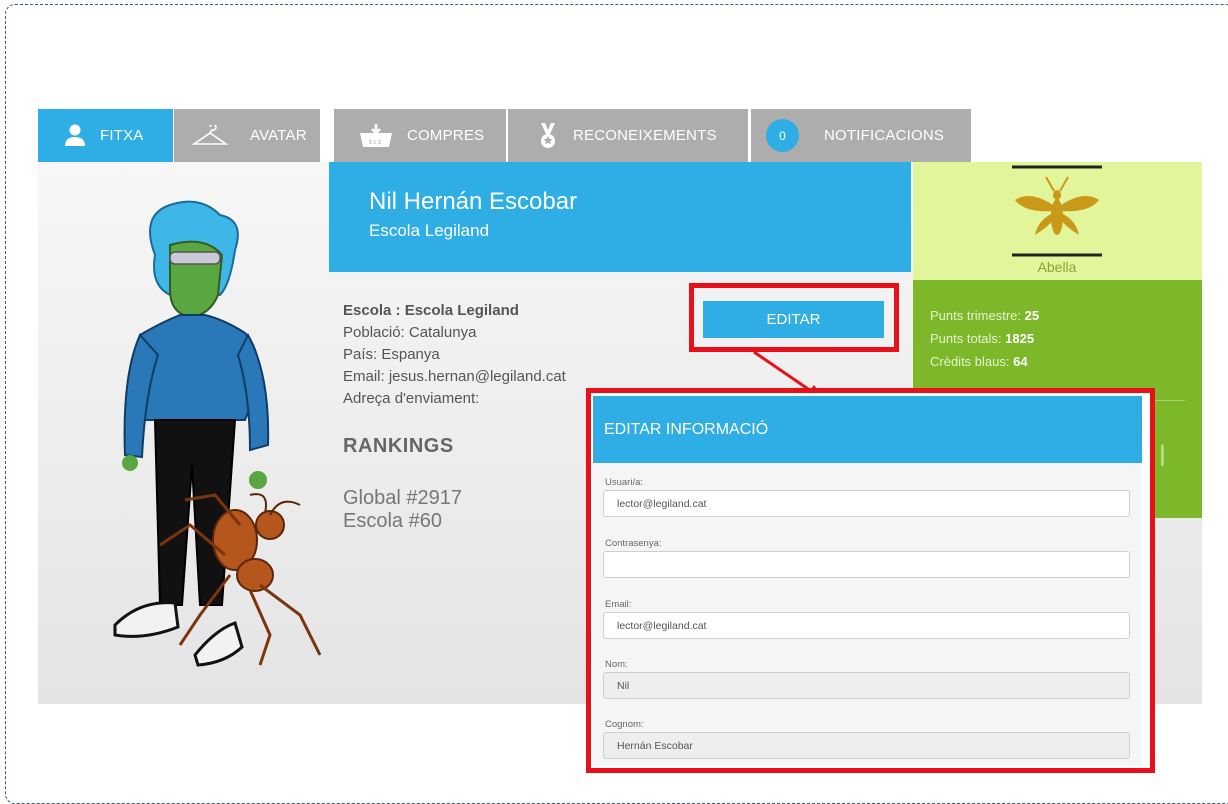 This screenshot has height=804, width=1228. Describe the element at coordinates (866, 685) in the screenshot. I see `name-input: Nil` at that location.